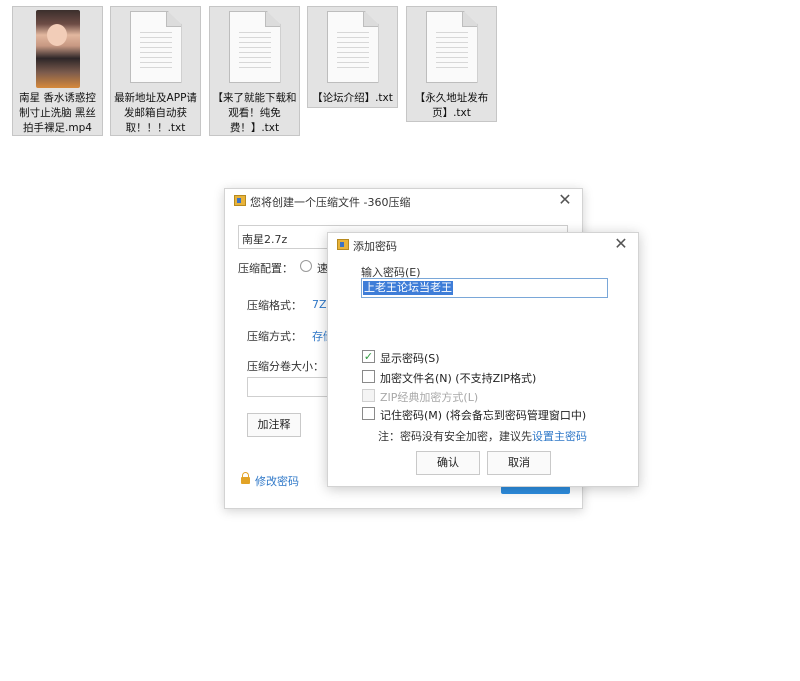  I want to click on show-password-checkbox: ✓, so click(368, 356).